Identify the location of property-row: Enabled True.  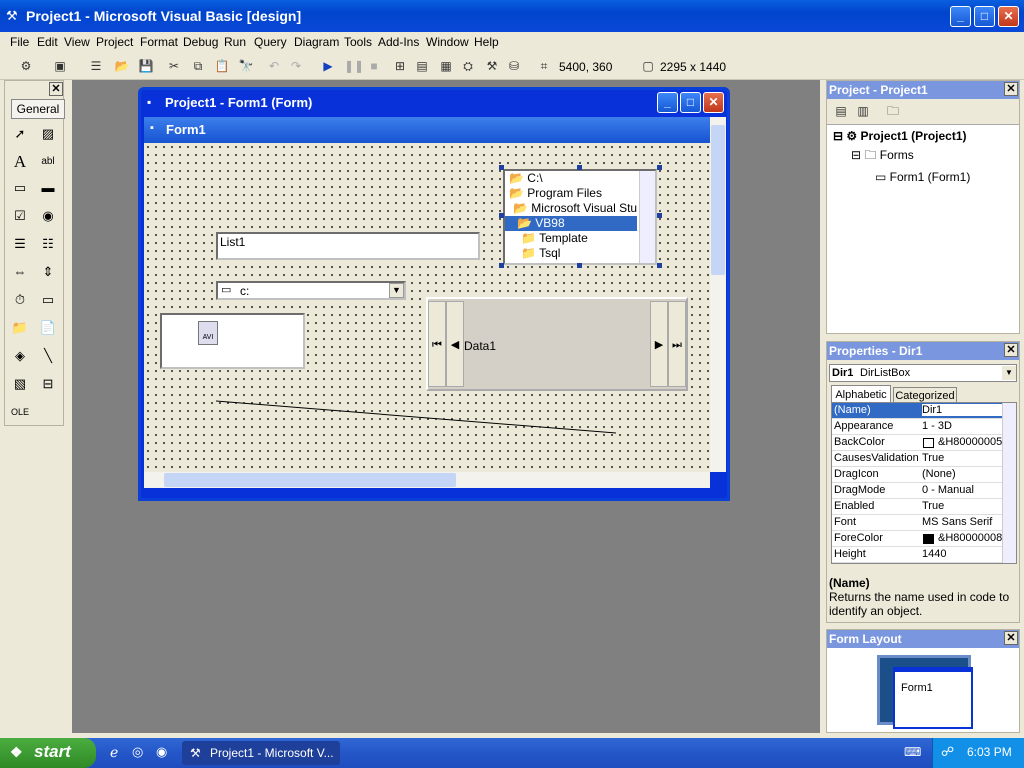
(917, 507).